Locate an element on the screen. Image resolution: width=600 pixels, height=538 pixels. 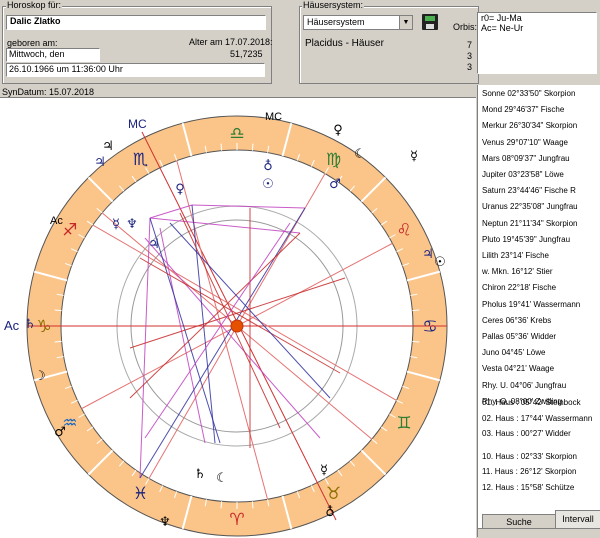
planet-position-row: Ceres 06°36' Krebs is located at coordinates (517, 320).